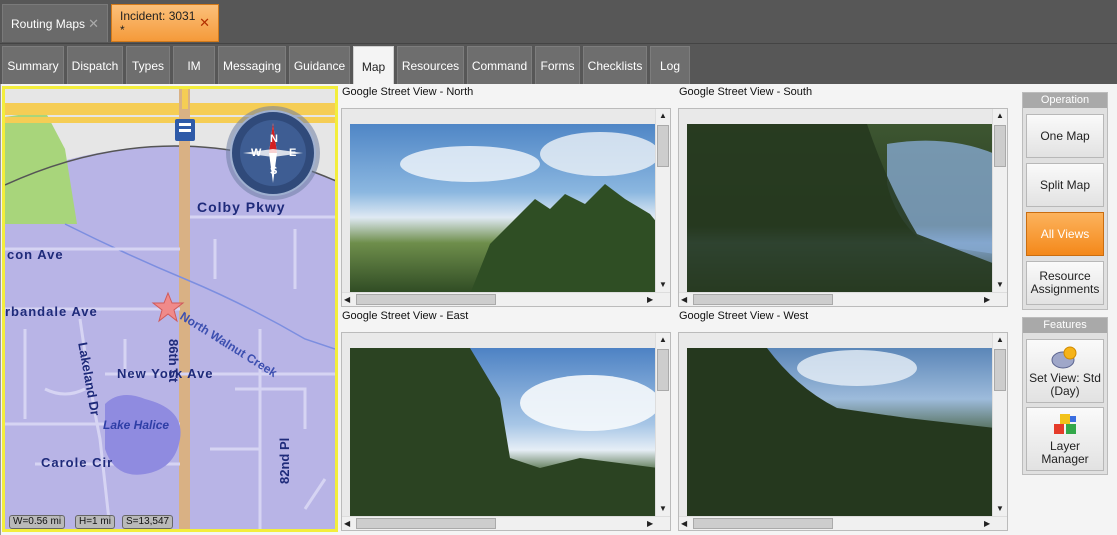 This screenshot has width=1117, height=535. What do you see at coordinates (744, 316) in the screenshot?
I see `street-view-west-title: Google Street View - West` at bounding box center [744, 316].